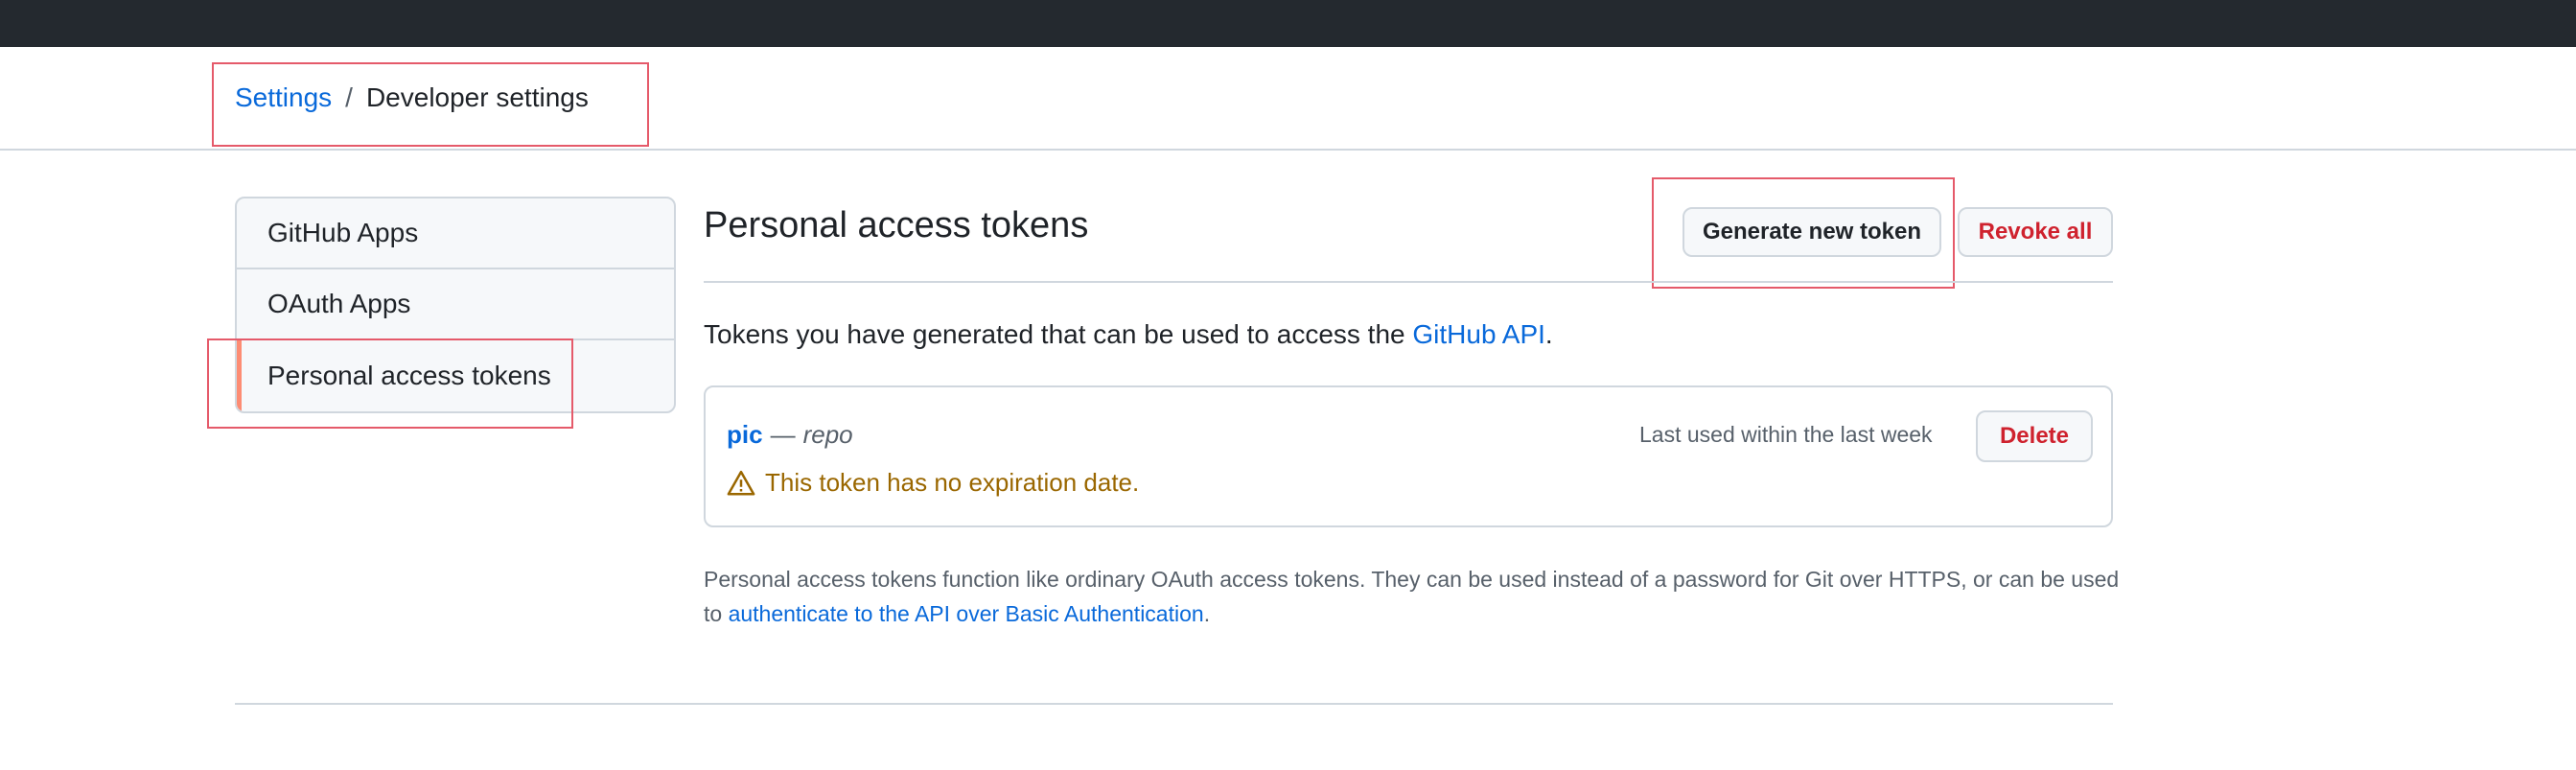 The height and width of the screenshot is (770, 2576). What do you see at coordinates (1174, 704) in the screenshot?
I see `footer-divider` at bounding box center [1174, 704].